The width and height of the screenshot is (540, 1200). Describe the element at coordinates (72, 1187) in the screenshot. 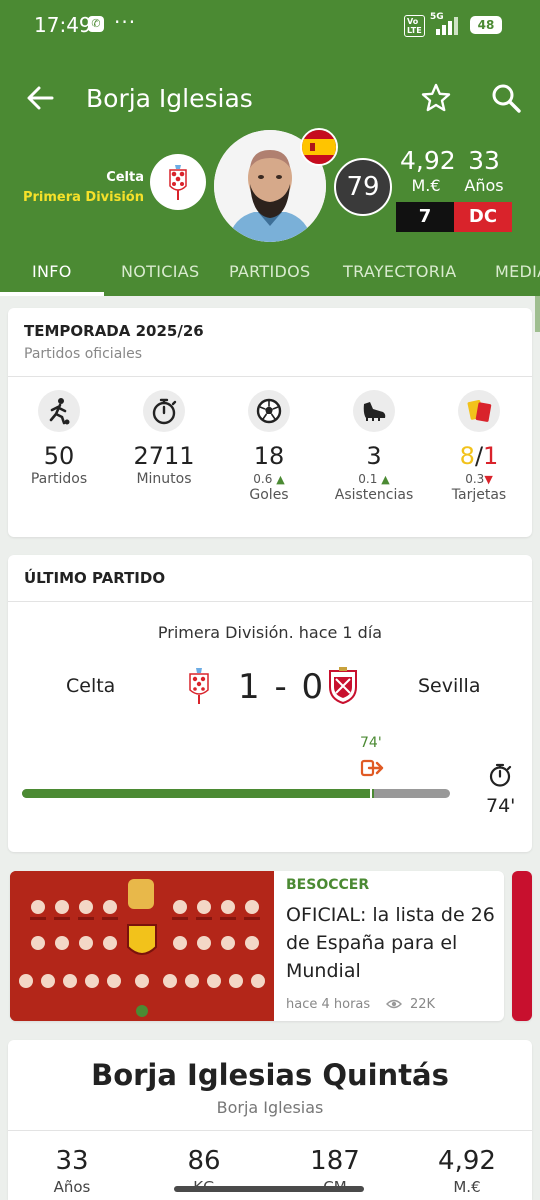

I see `bio-age-label: Años` at that location.